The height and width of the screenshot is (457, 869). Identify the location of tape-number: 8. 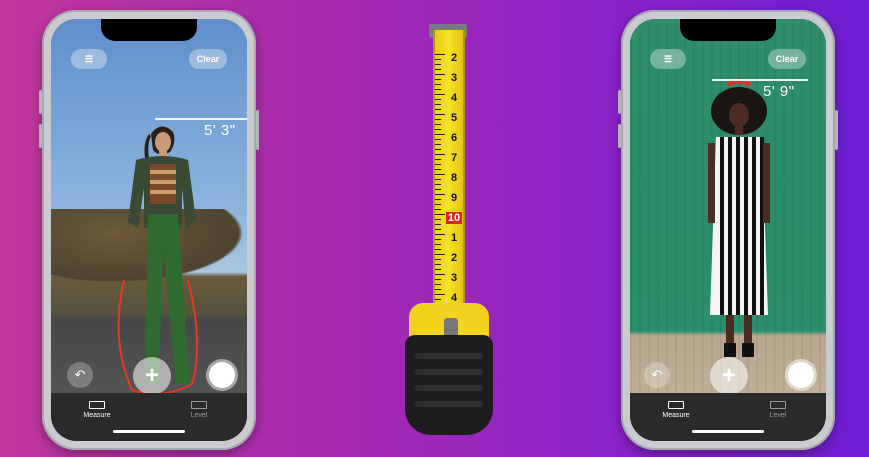
(454, 178).